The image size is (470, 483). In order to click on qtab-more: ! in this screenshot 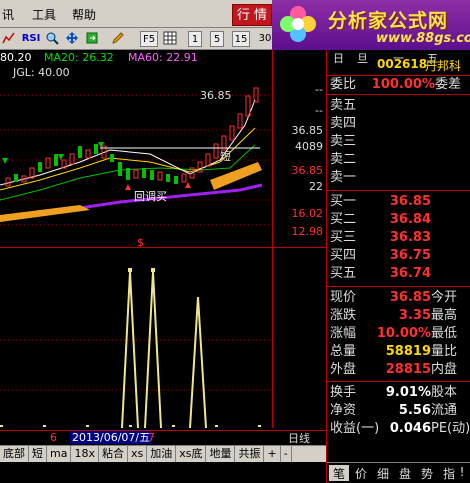, I will do `click(462, 473)`.